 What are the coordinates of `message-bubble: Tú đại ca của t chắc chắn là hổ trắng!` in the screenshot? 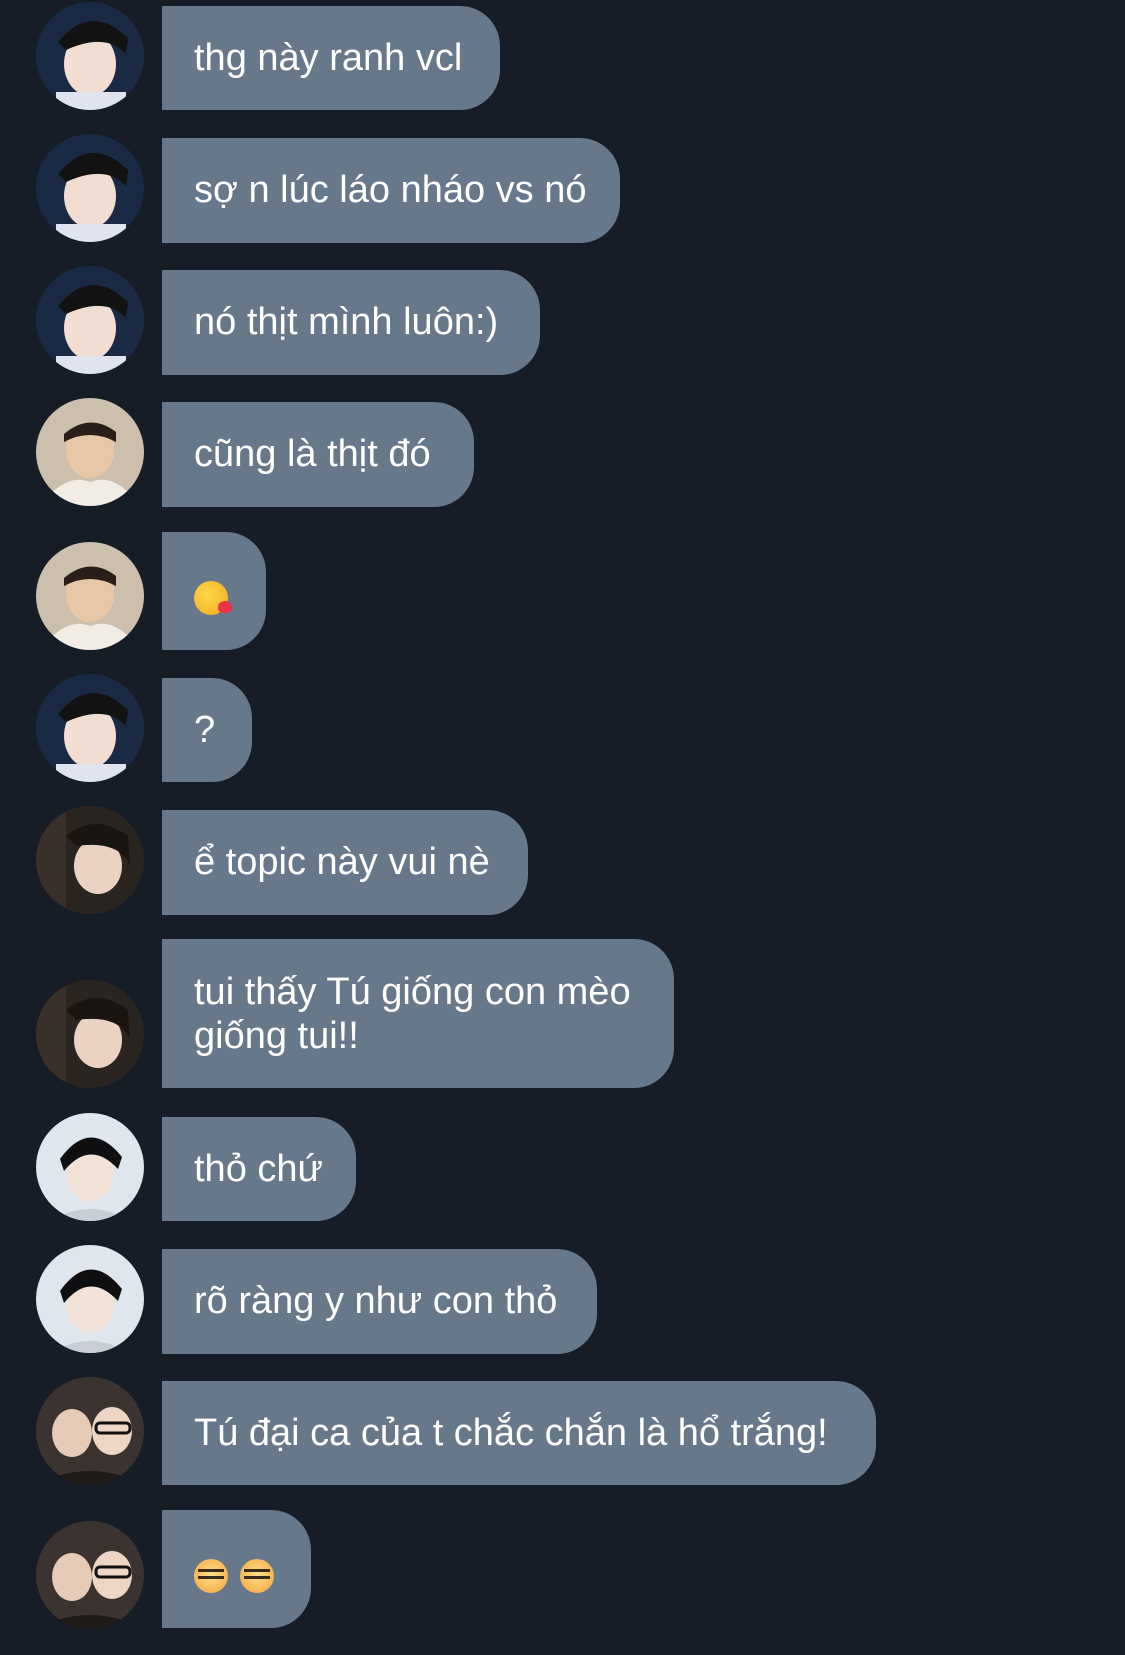 It's located at (519, 1433).